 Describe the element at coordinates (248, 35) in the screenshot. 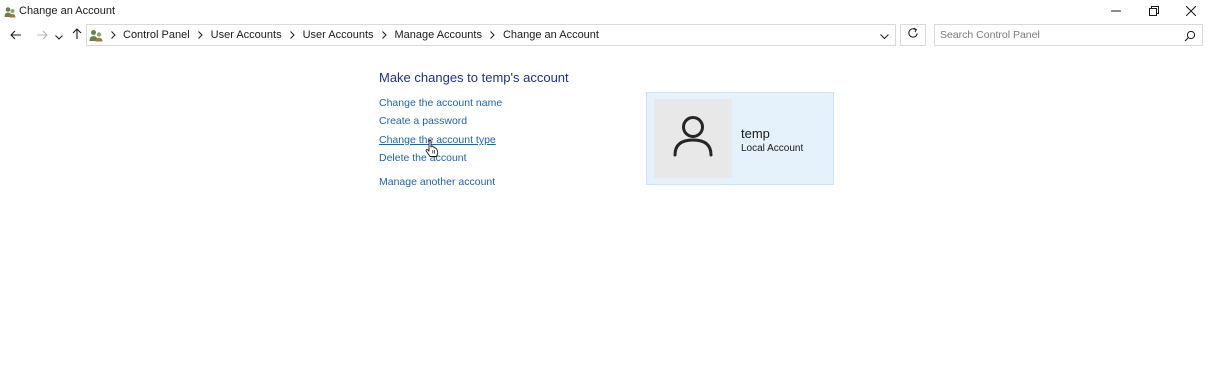

I see `breadcrumb-user-accounts: User Accounts` at that location.